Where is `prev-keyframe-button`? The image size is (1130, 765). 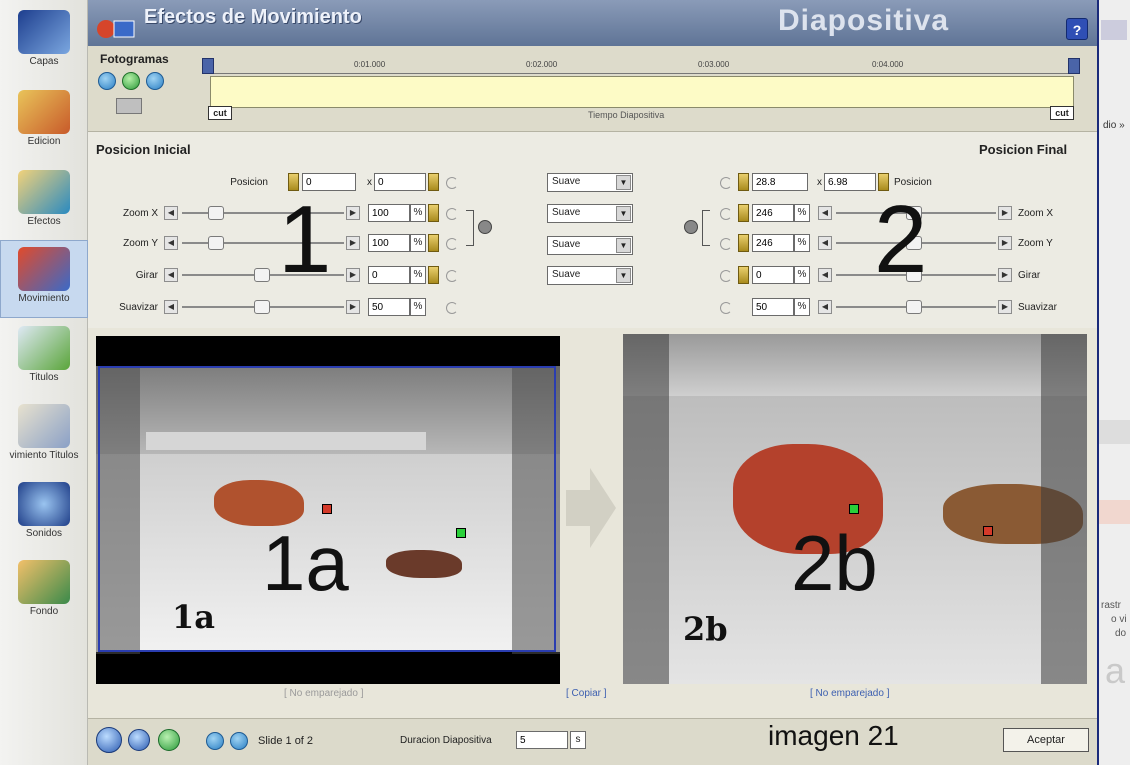 prev-keyframe-button is located at coordinates (107, 81).